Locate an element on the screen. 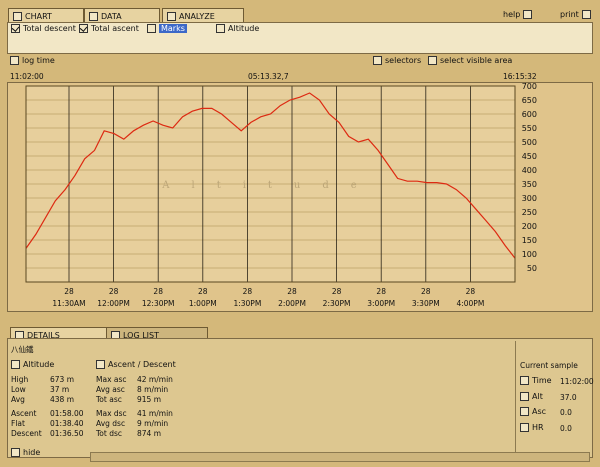 The image size is (600, 467). ascent-descent-icon is located at coordinates (100, 364).